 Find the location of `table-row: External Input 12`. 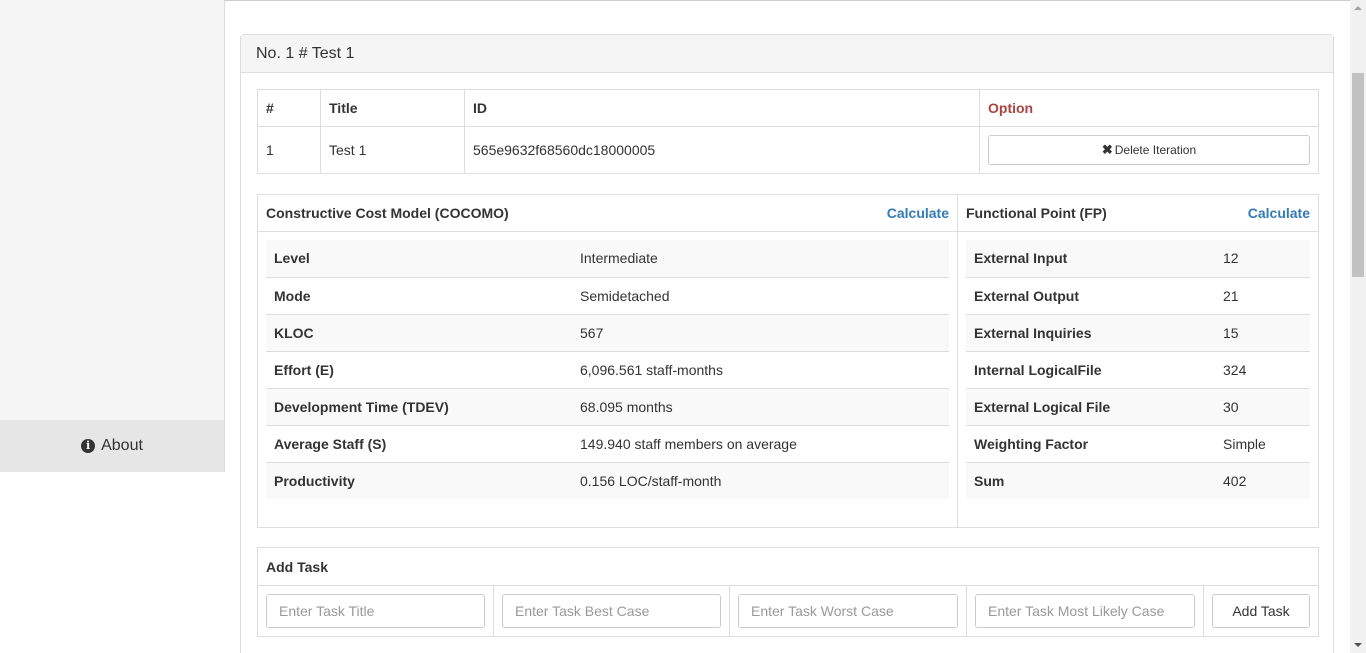

table-row: External Input 12 is located at coordinates (1138, 258).